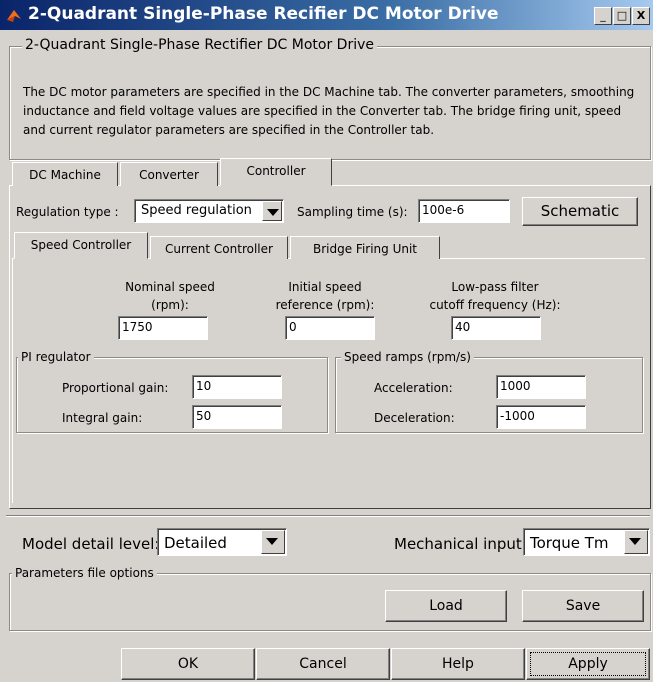 This screenshot has height=682, width=653. I want to click on parameters-file-label: Parameters file options, so click(84, 573).